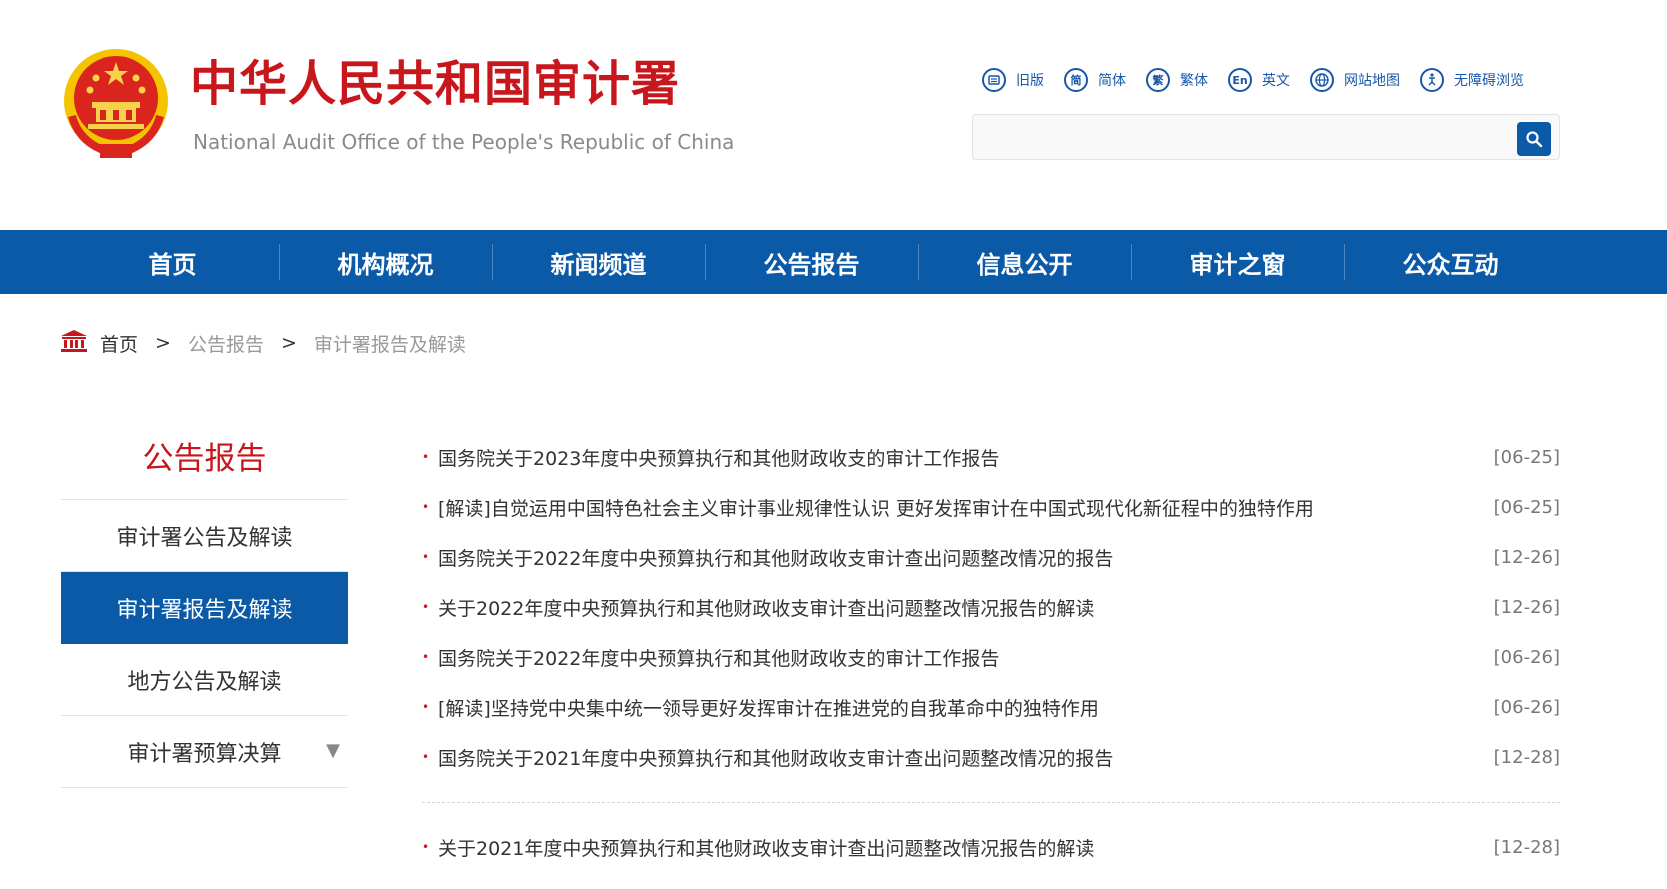 The image size is (1667, 889). I want to click on old-version-icon, so click(994, 80).